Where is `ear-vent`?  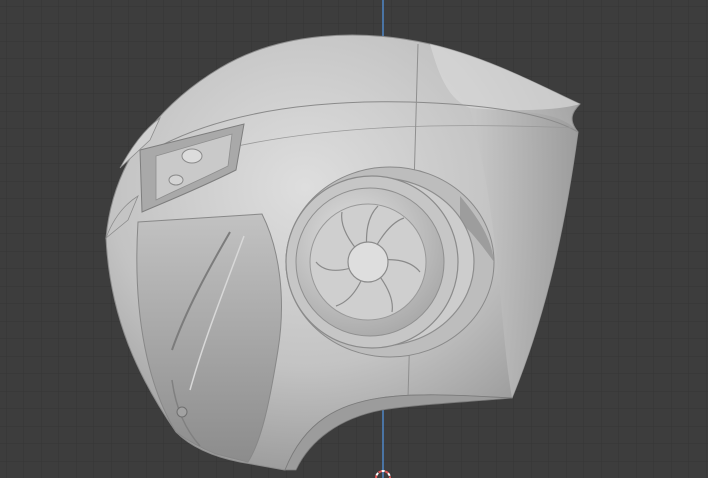
ear-vent is located at coordinates (390, 262).